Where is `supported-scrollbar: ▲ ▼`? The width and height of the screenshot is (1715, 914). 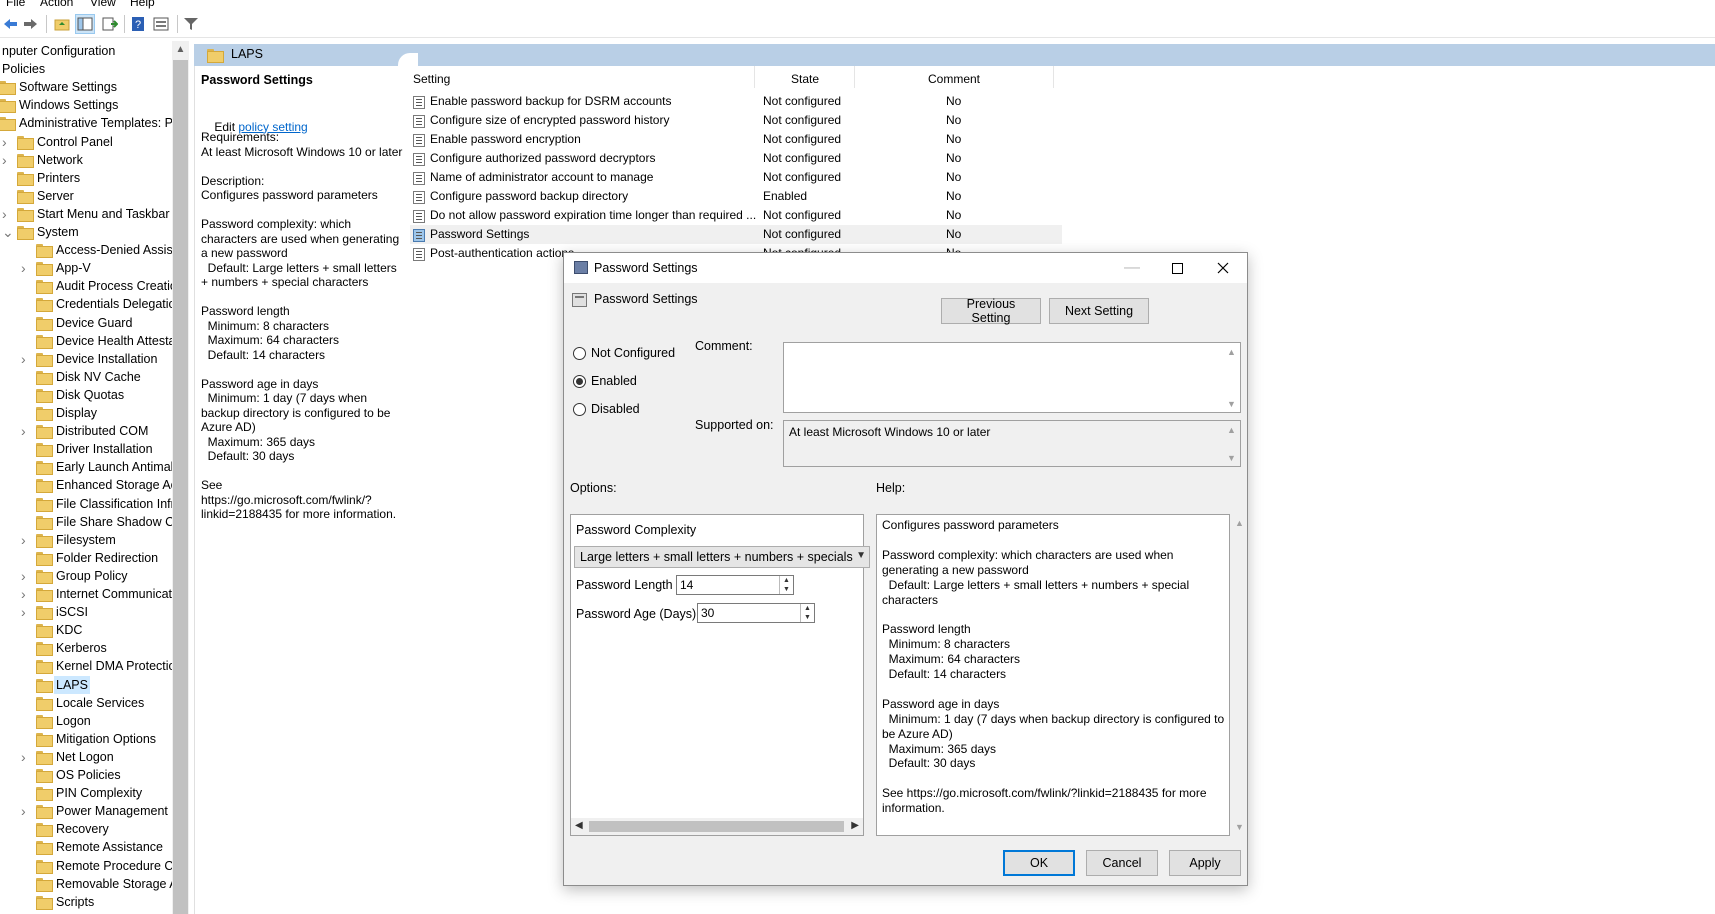
supported-scrollbar: ▲ ▼ is located at coordinates (1231, 443).